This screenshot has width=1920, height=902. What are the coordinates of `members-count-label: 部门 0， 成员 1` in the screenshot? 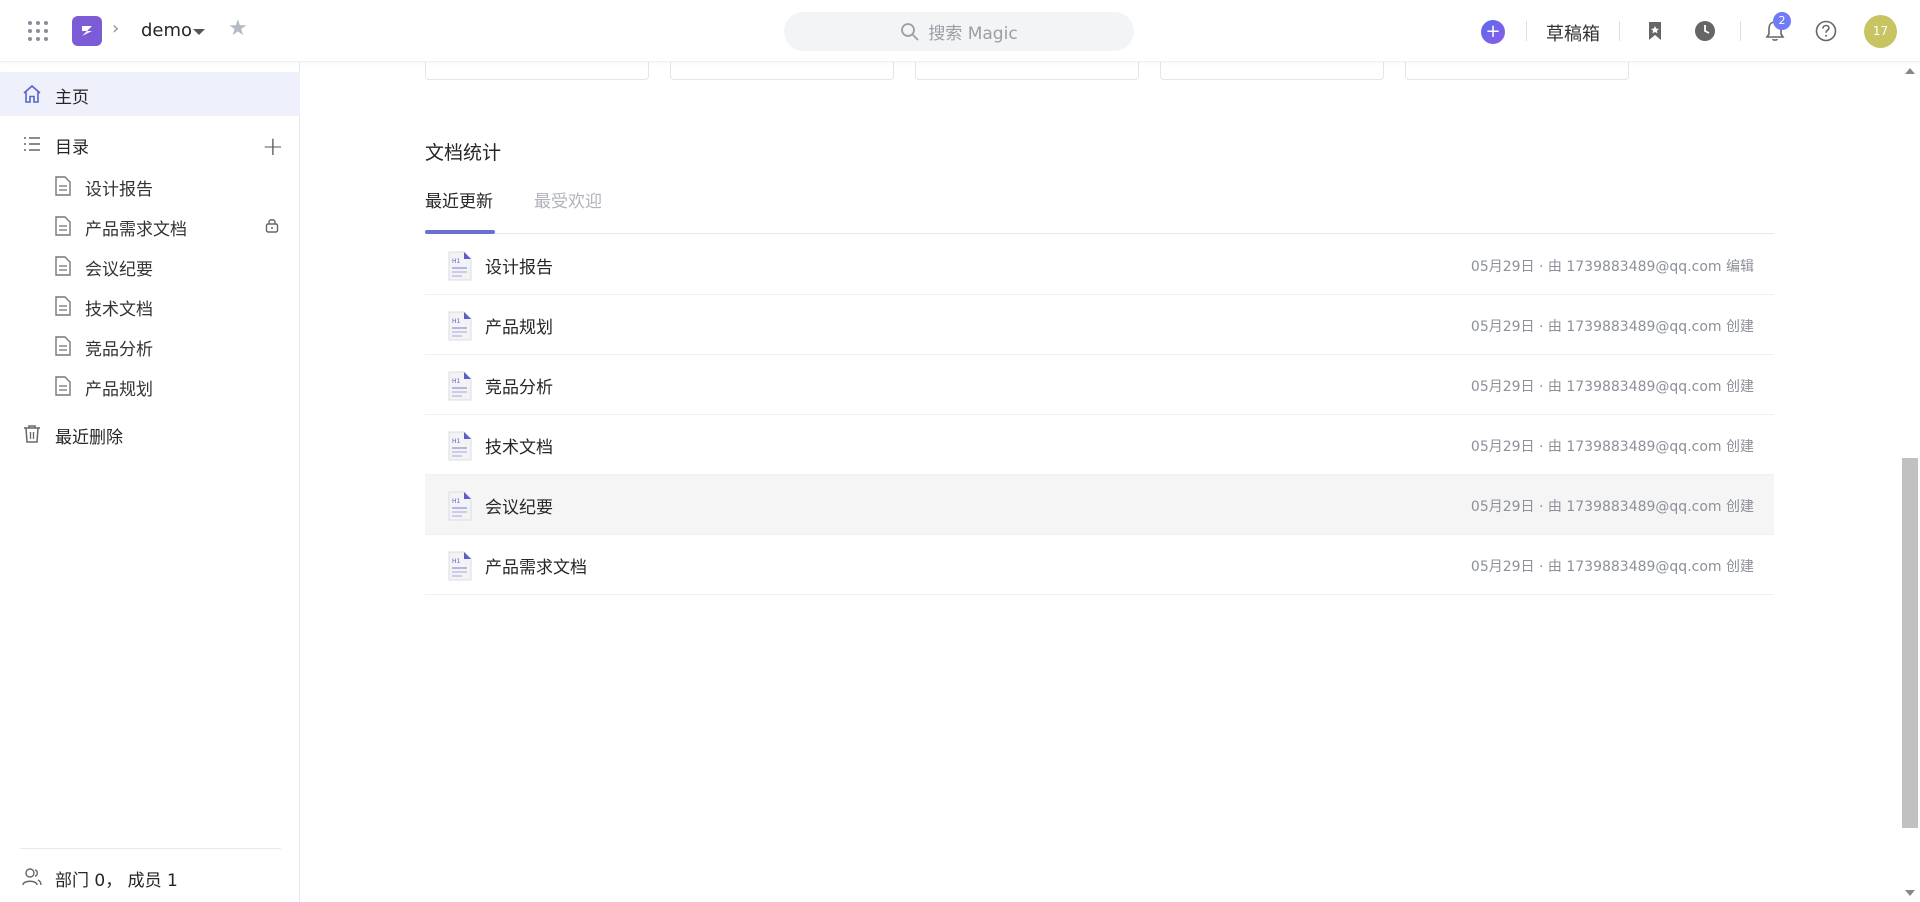 It's located at (116, 881).